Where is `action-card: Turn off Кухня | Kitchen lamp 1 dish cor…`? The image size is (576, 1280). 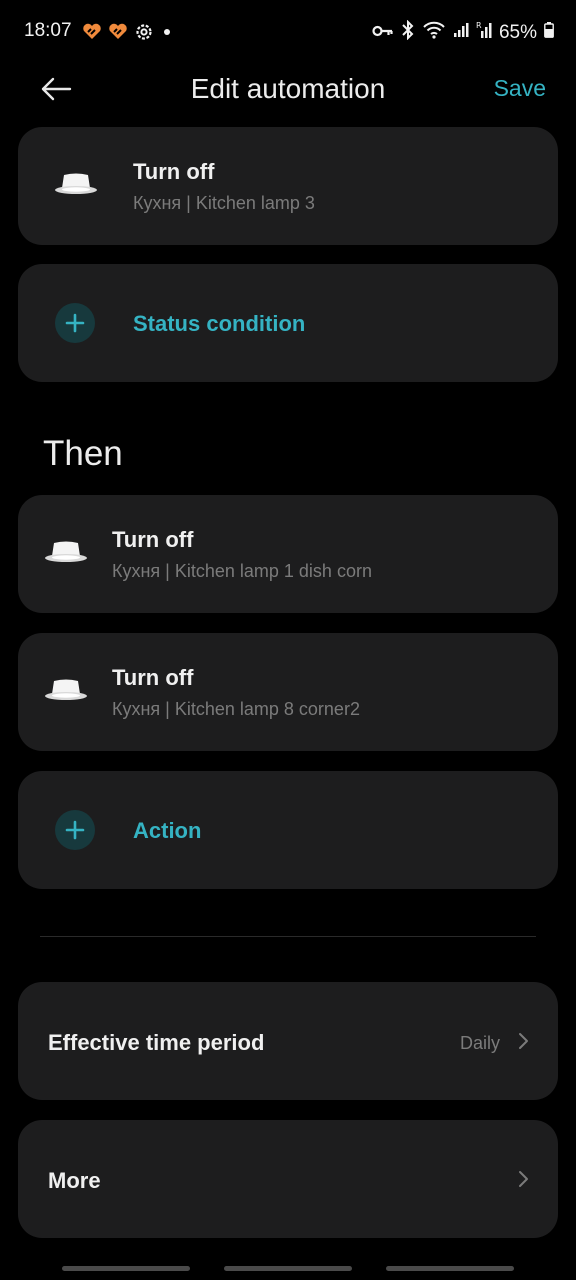
action-card: Turn off Кухня | Kitchen lamp 1 dish cor… is located at coordinates (288, 554).